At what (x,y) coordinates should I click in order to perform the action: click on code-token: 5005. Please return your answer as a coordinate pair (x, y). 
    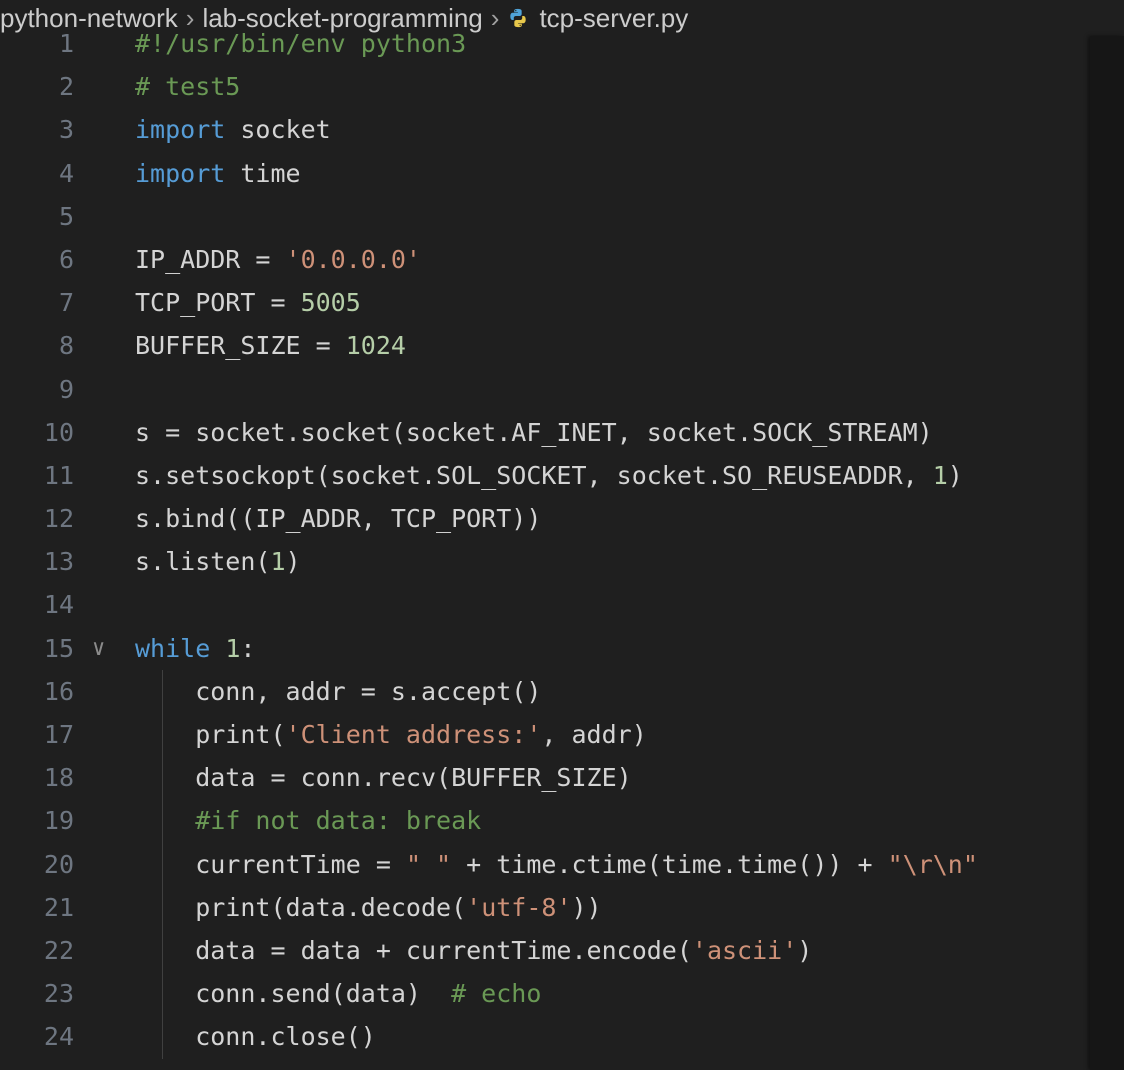
    Looking at the image, I should click on (330, 303).